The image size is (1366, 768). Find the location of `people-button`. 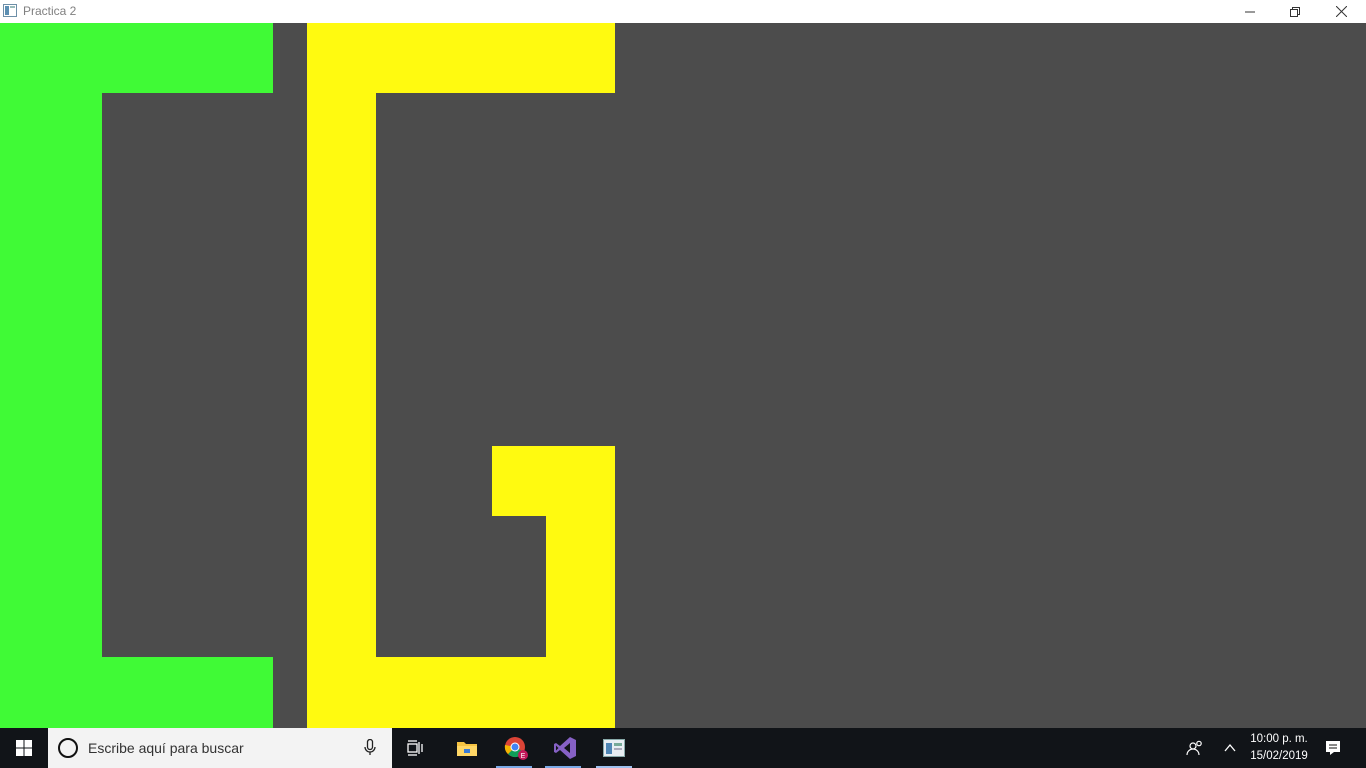

people-button is located at coordinates (1195, 748).